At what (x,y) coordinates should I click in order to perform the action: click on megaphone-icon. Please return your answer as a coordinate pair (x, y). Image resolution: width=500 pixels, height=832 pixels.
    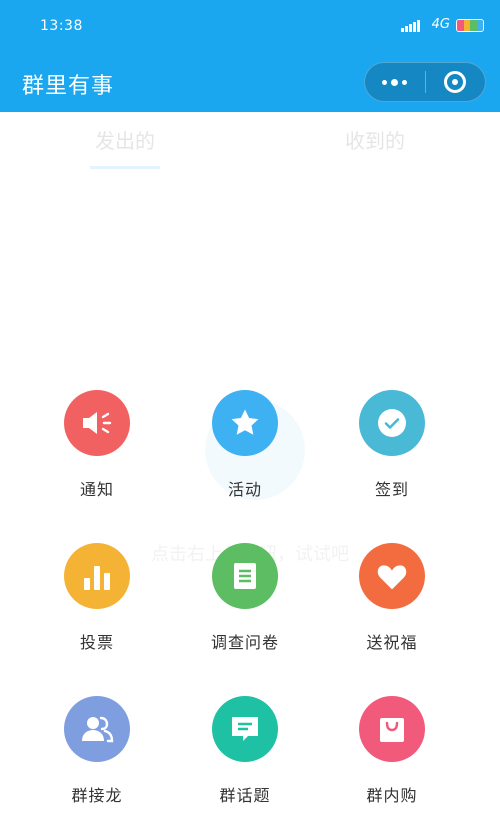
    Looking at the image, I should click on (97, 423).